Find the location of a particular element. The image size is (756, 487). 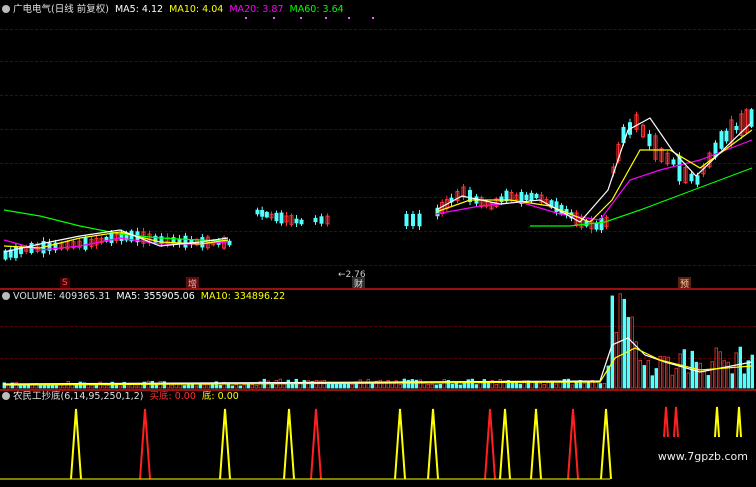

ma10-label: MA10: 4.04 is located at coordinates (196, 9).